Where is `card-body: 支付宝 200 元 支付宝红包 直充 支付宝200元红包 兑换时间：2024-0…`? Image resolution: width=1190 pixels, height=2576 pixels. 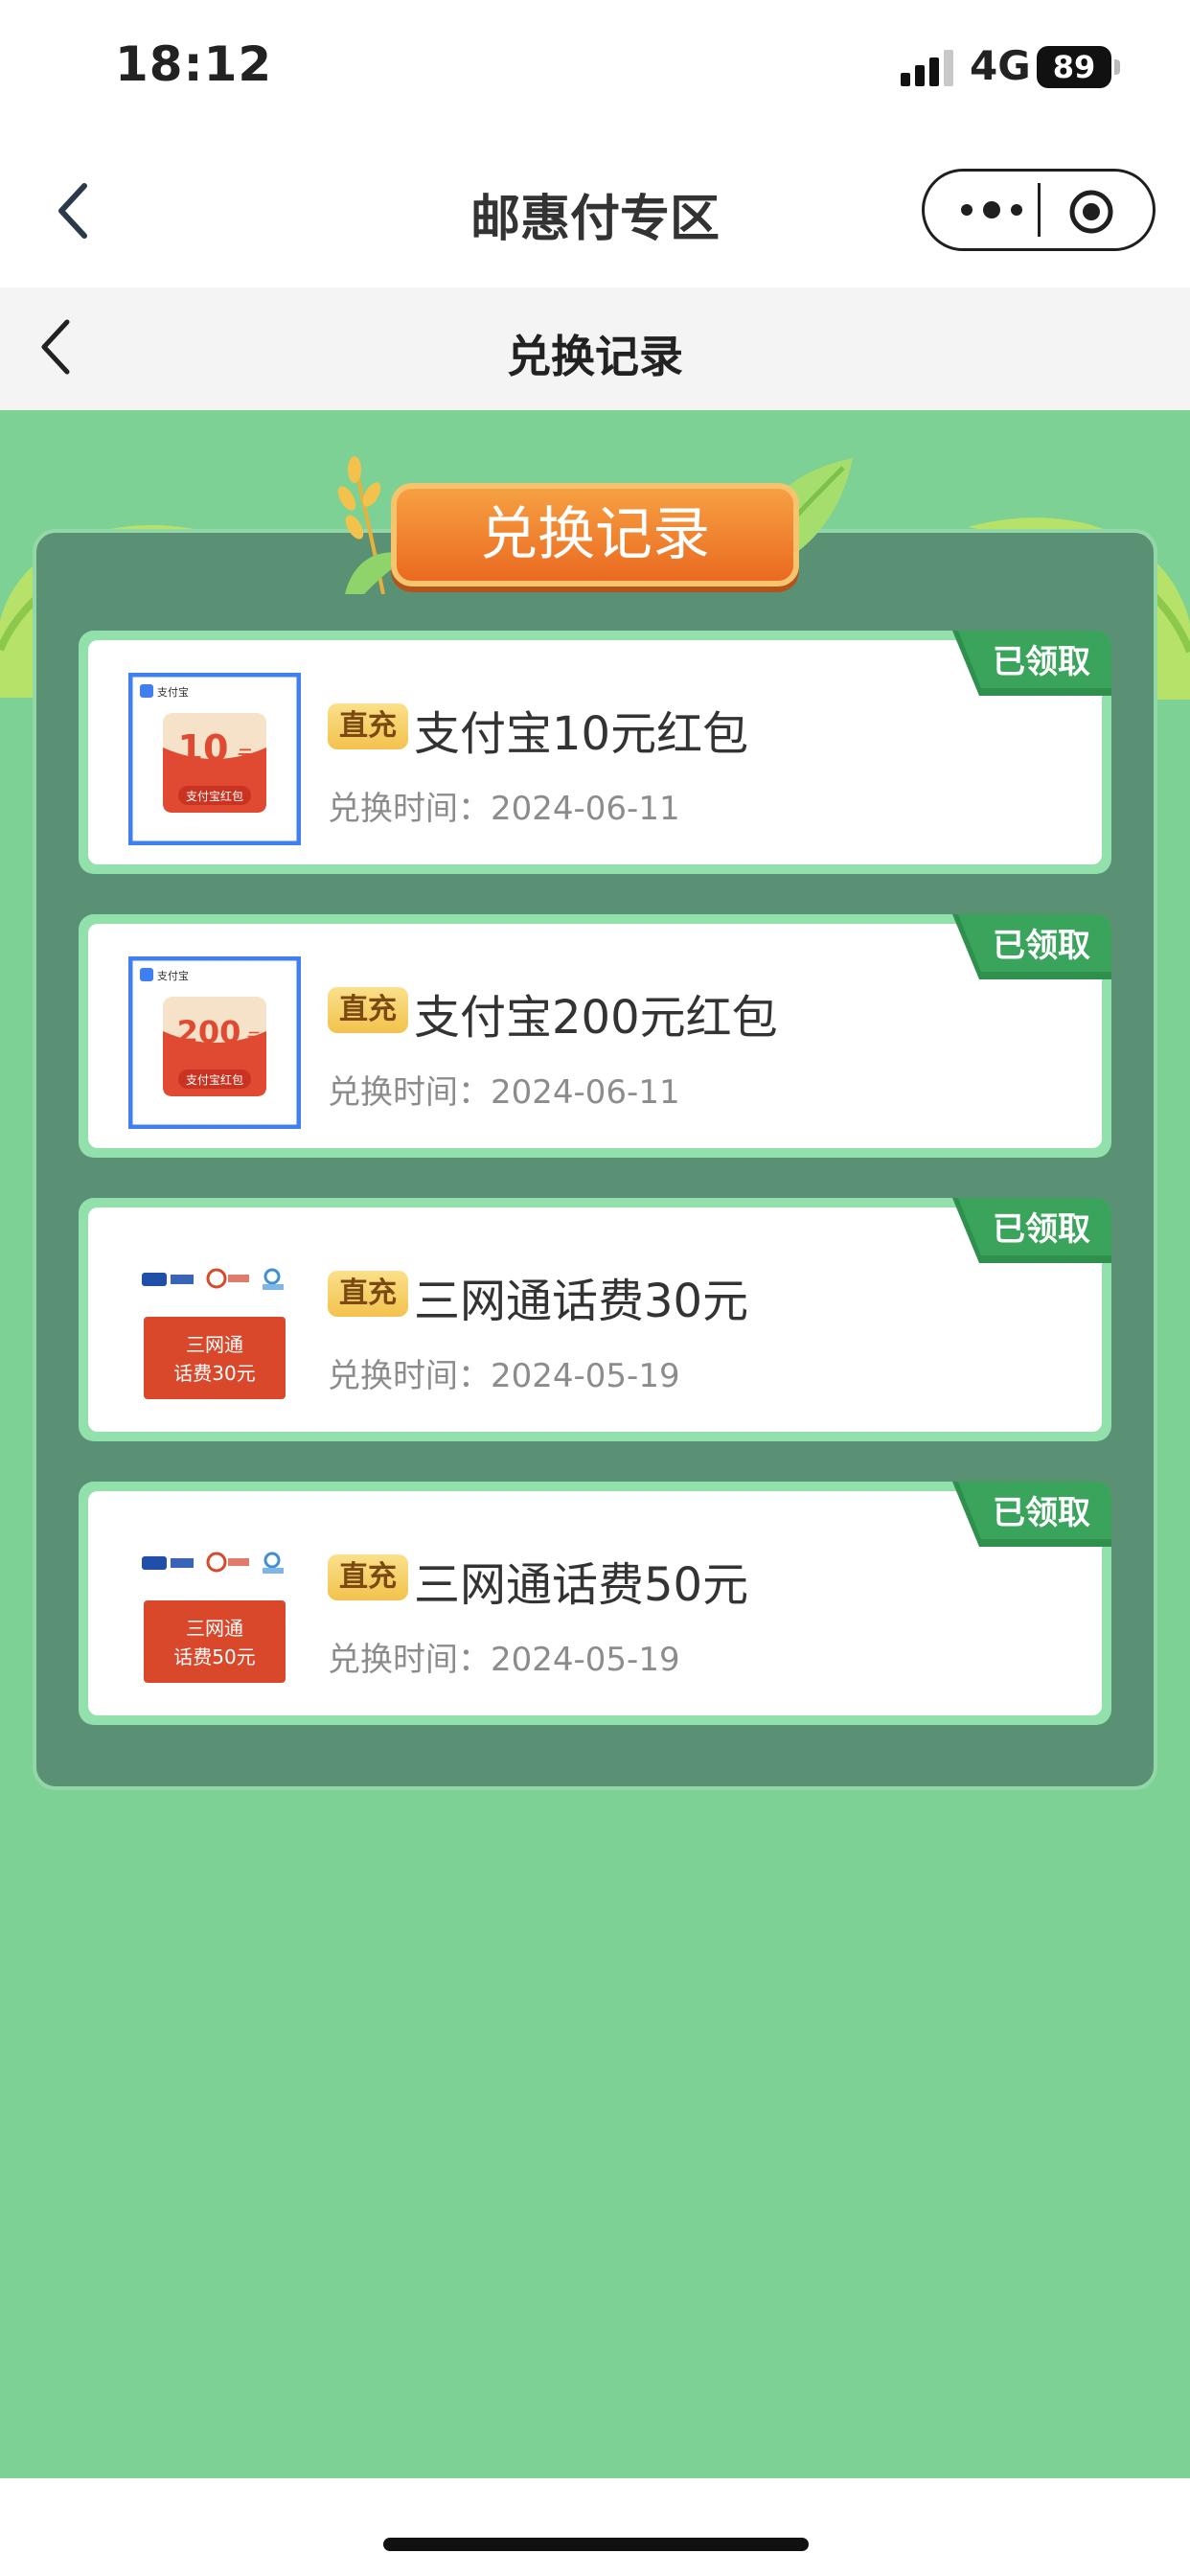 card-body: 支付宝 200 元 支付宝红包 直充 支付宝200元红包 兑换时间：2024-0… is located at coordinates (595, 1036).